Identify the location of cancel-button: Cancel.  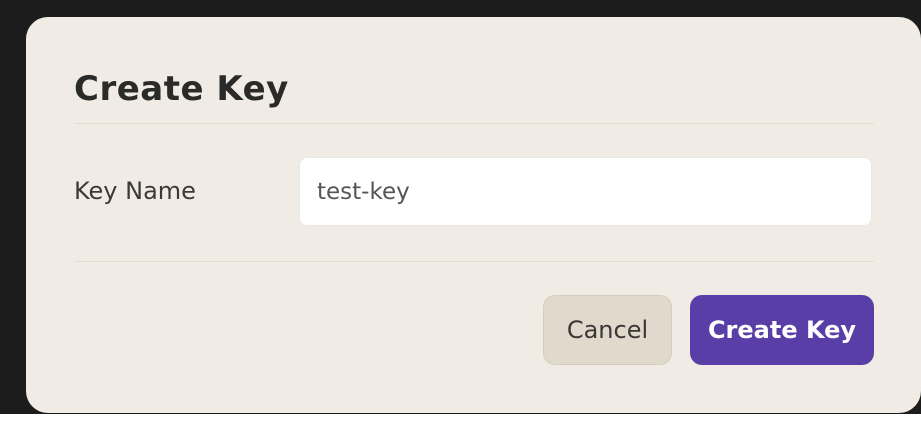
(607, 330).